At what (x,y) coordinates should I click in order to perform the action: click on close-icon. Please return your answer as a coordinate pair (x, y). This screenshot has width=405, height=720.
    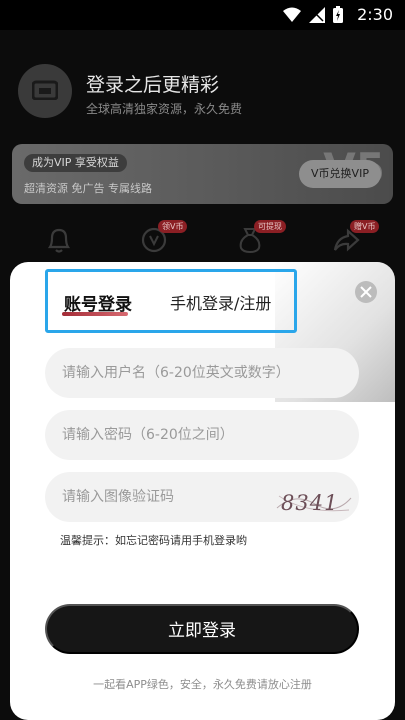
    Looking at the image, I should click on (366, 292).